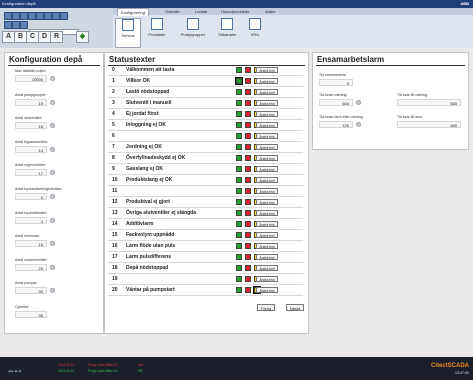  I want to click on menu-icon, so click(16, 25).